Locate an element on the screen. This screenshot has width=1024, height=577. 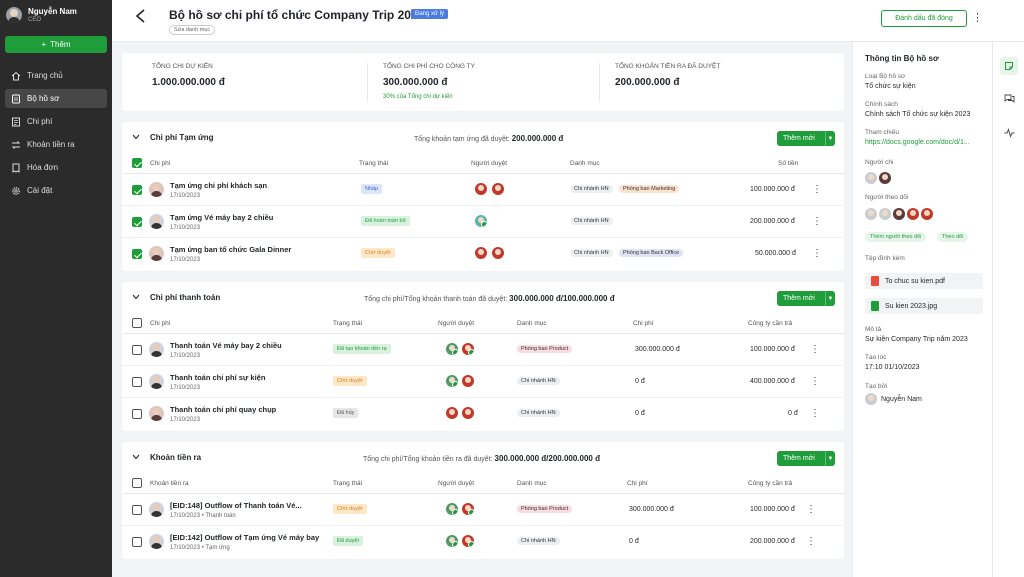
add-new-label: Thêm mới is located at coordinates (799, 298).